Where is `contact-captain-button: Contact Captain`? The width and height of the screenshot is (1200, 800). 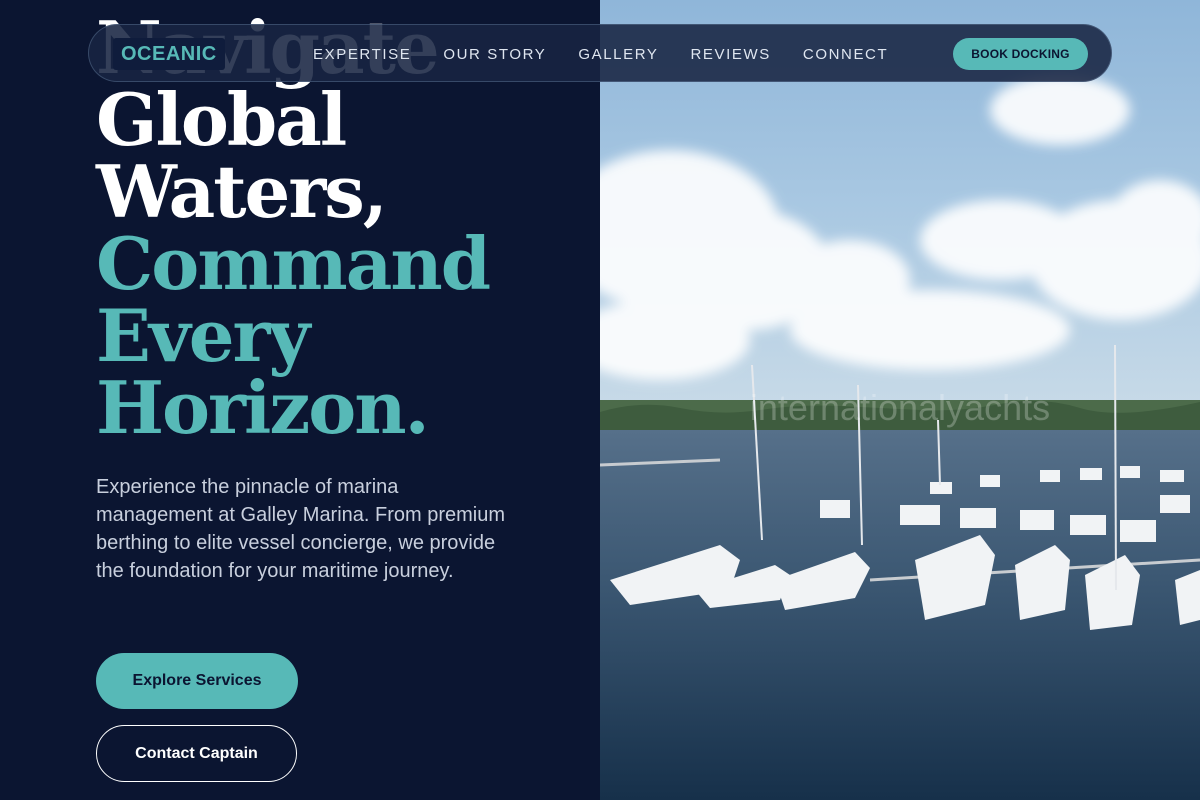 contact-captain-button: Contact Captain is located at coordinates (196, 753).